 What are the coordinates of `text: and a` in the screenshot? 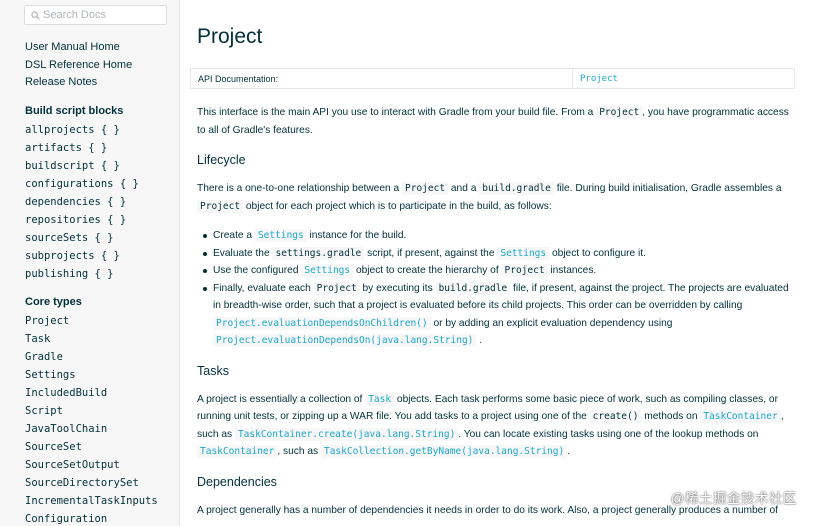 It's located at (464, 188).